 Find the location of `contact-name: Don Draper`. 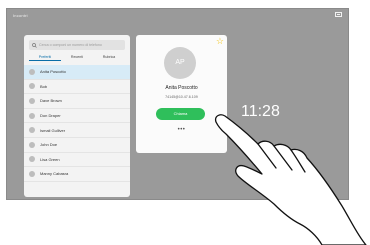

contact-name: Don Draper is located at coordinates (50, 116).